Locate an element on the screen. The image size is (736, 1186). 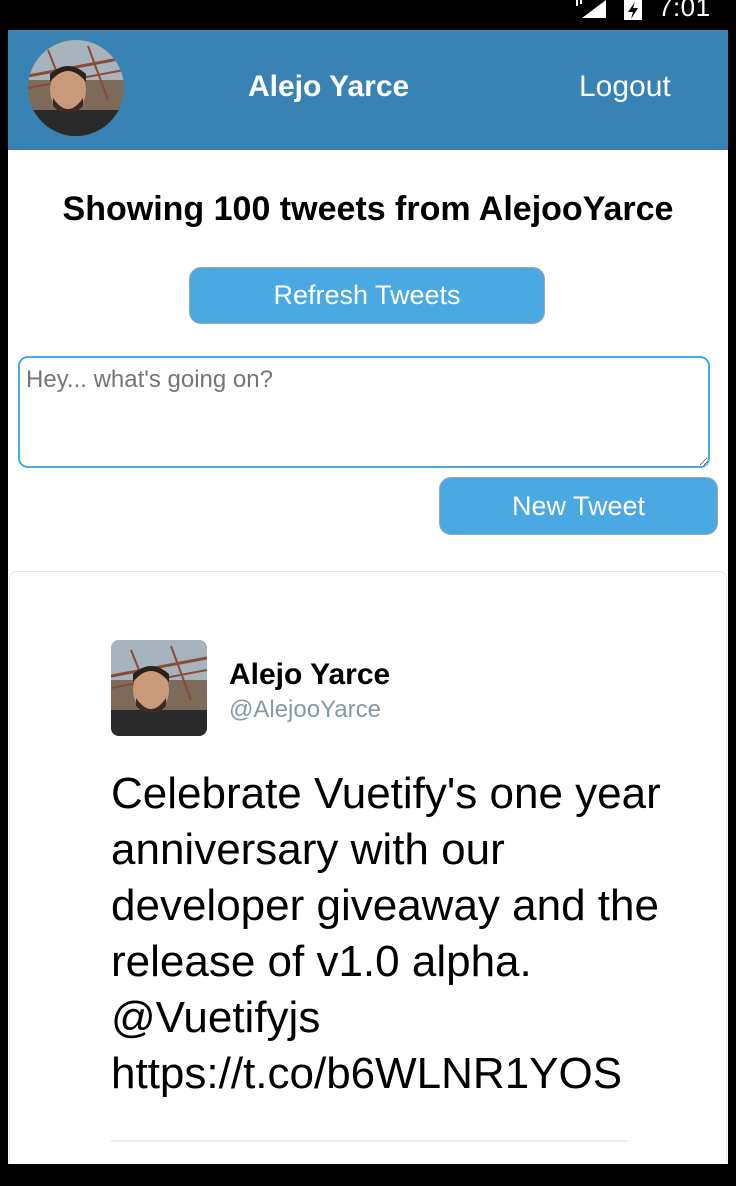
user-photo is located at coordinates (76, 88).